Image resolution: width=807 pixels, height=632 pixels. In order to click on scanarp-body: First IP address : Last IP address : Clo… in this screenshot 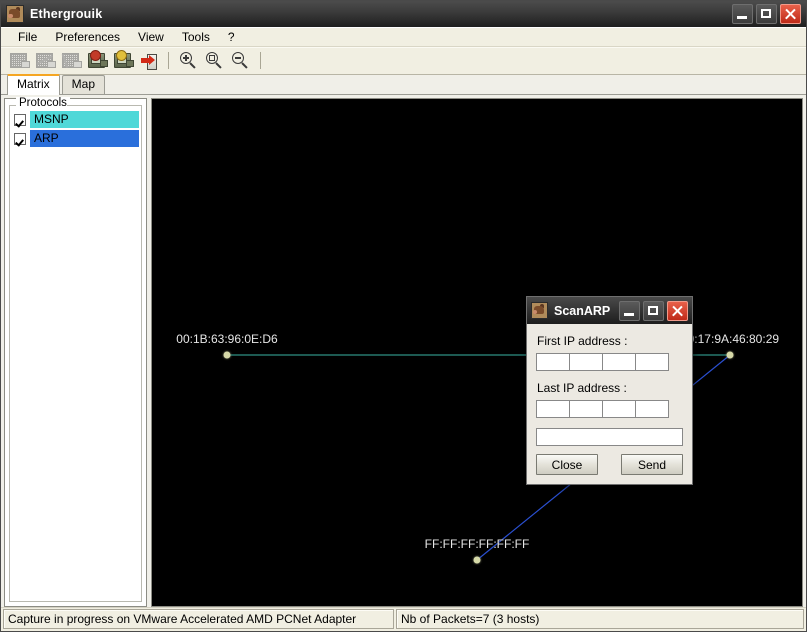, I will do `click(609, 404)`.